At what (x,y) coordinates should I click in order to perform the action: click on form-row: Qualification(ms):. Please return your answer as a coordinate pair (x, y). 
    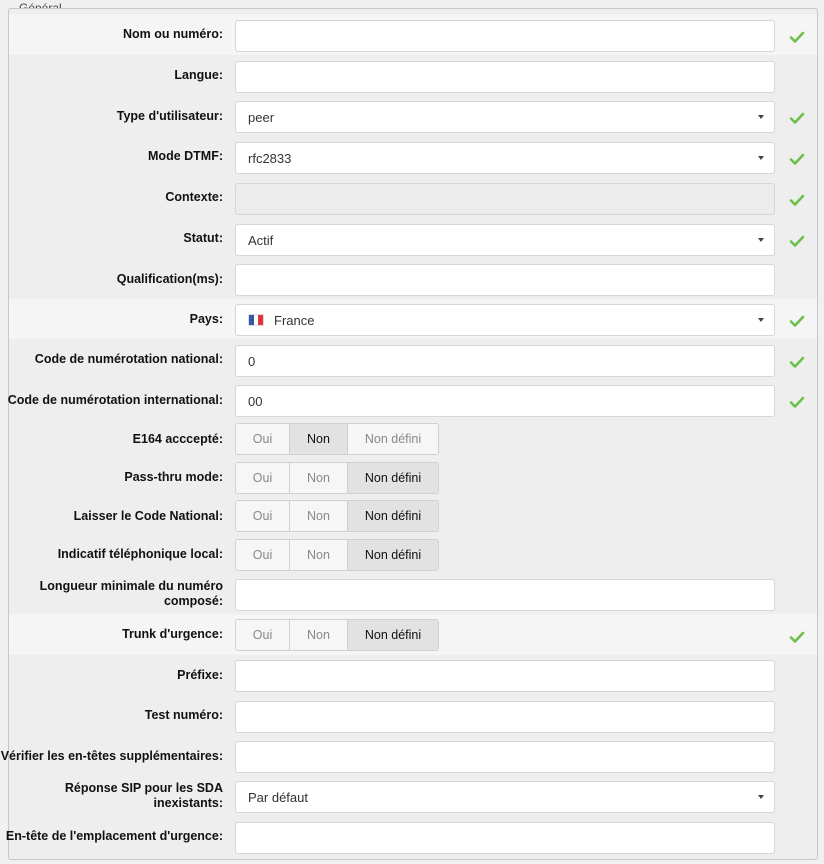
    Looking at the image, I should click on (413, 279).